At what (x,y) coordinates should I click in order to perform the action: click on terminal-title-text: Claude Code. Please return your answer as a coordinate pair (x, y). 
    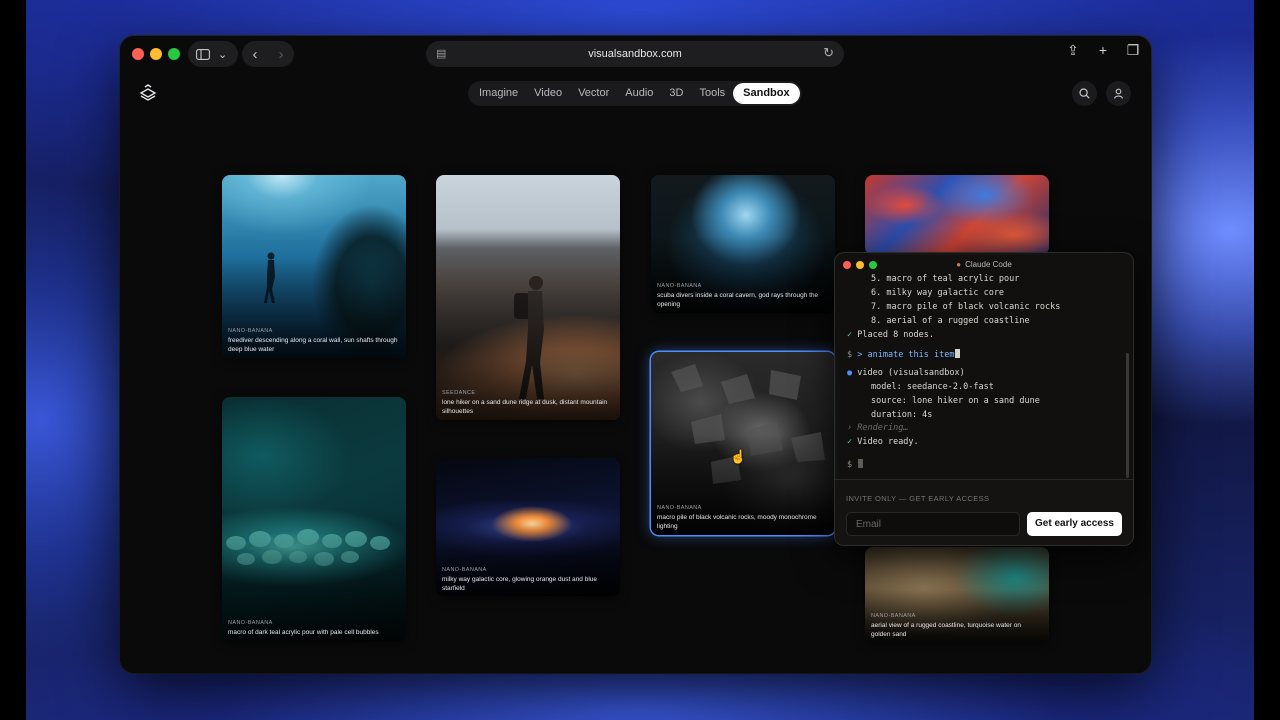
    Looking at the image, I should click on (988, 264).